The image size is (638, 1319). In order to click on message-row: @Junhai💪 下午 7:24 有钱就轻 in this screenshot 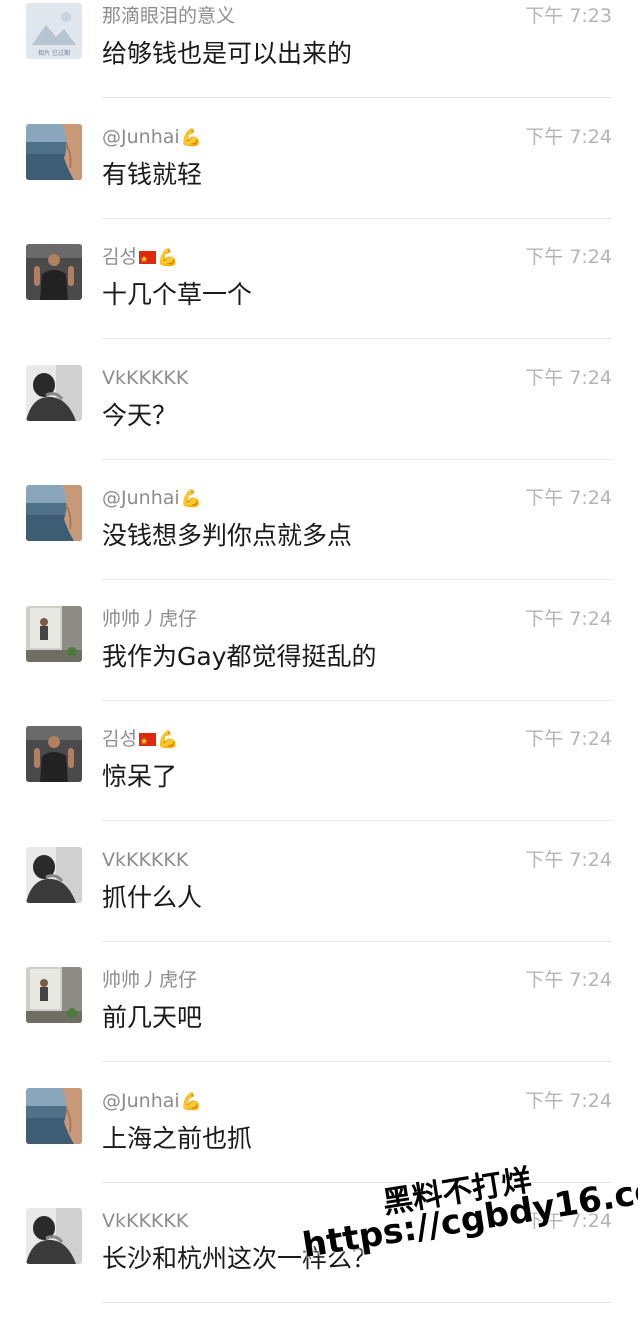, I will do `click(319, 175)`.